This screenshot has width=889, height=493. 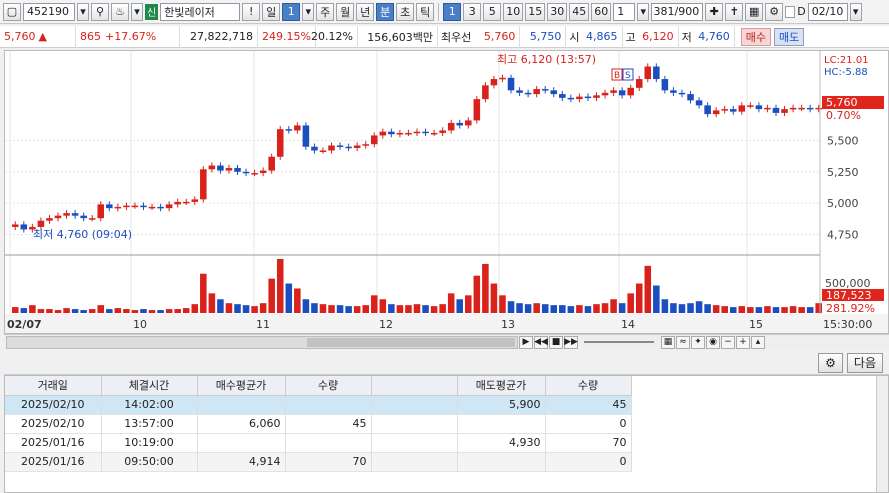 I want to click on speaker-dropdown-icon: ▾, so click(x=137, y=11).